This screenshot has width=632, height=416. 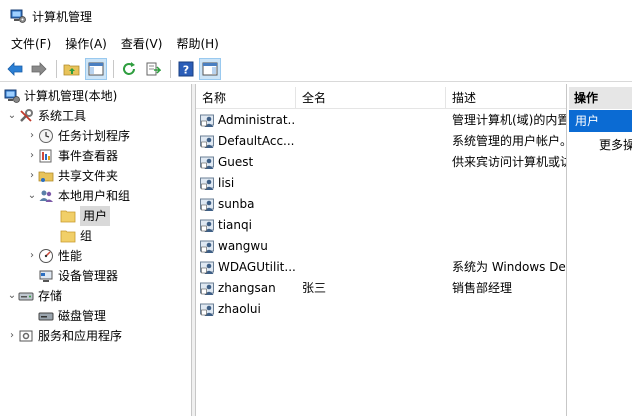 I want to click on refresh-button, so click(x=129, y=69).